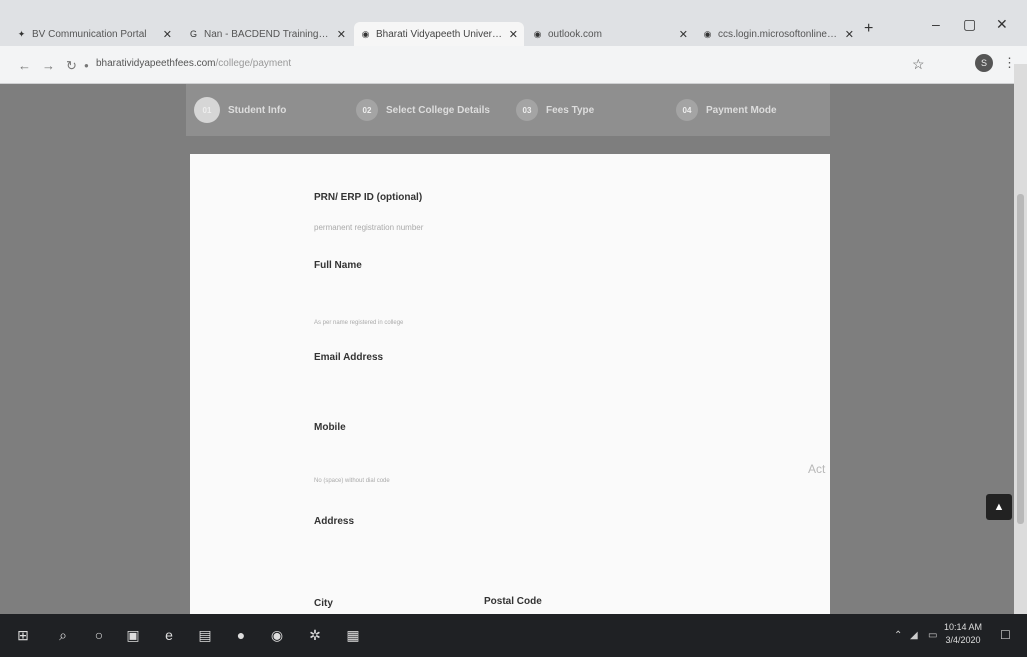 This screenshot has height=657, width=1027. I want to click on close-window-icon: ✕, so click(1002, 24).